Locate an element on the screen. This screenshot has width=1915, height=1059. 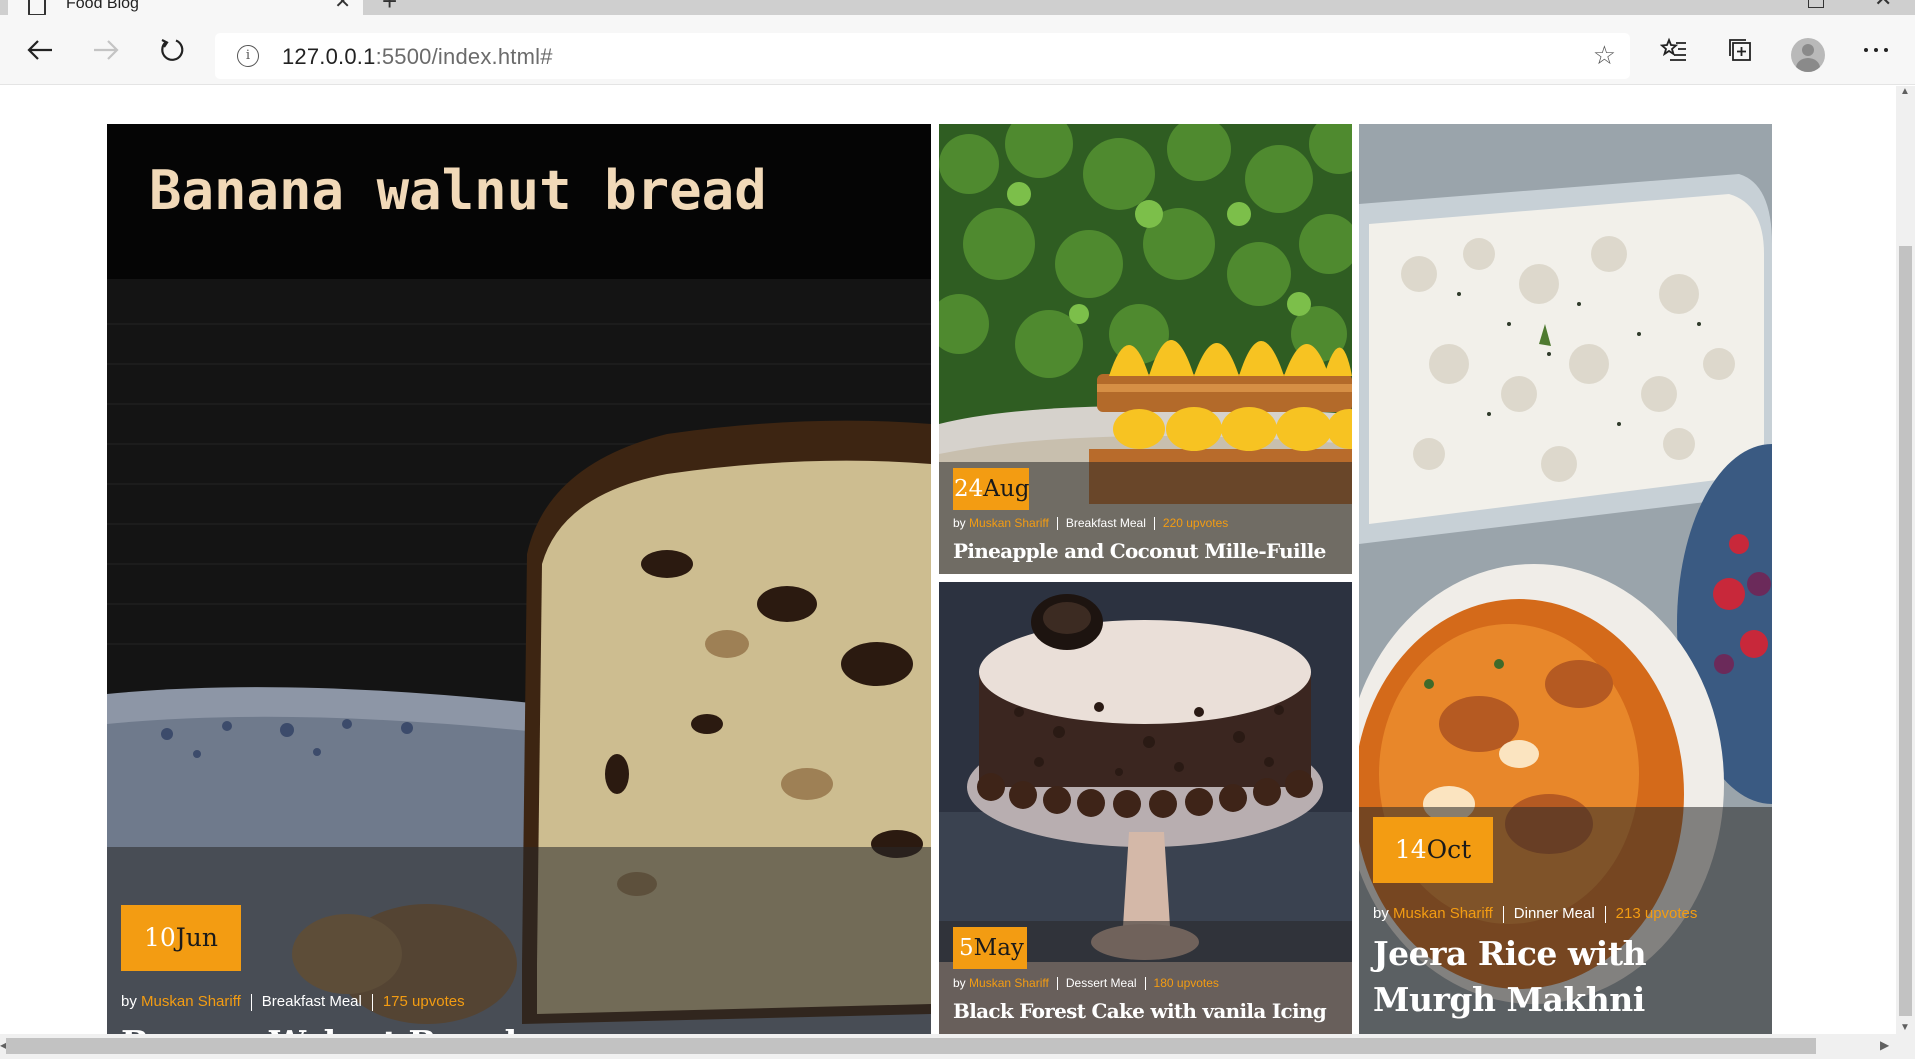
date-day: 24 is located at coordinates (969, 489).